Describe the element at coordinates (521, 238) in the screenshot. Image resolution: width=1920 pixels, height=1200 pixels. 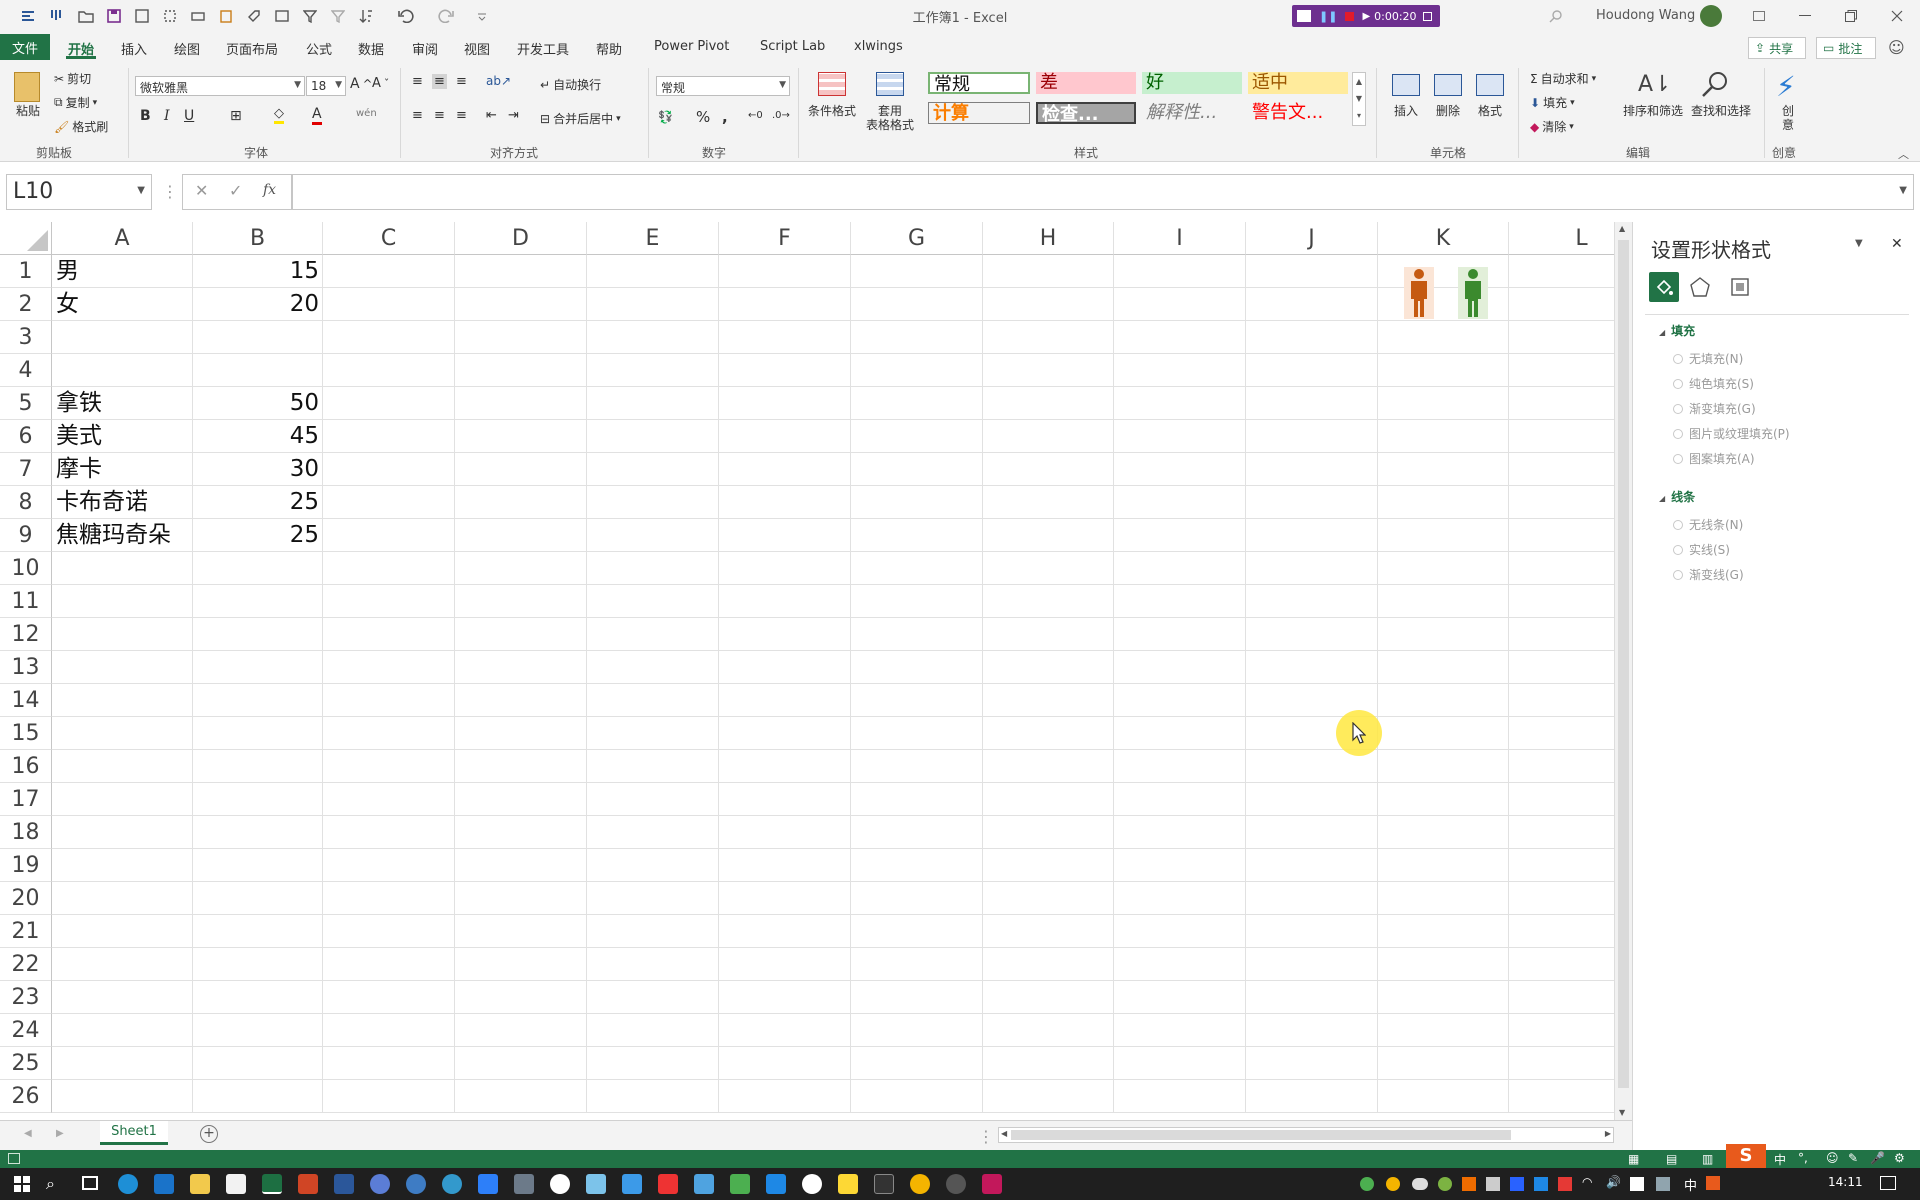
I see `column-header-d: D` at that location.